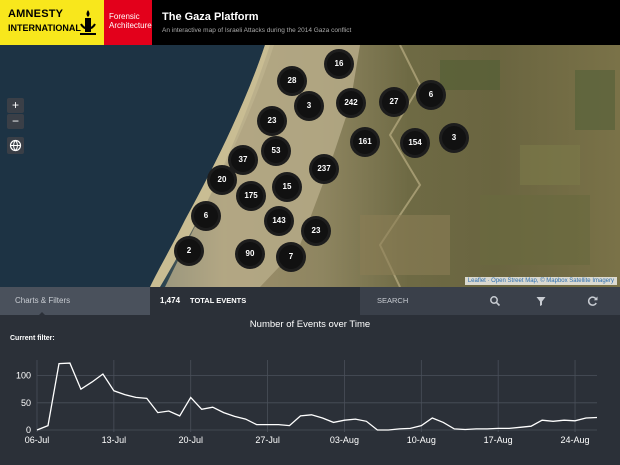 This screenshot has width=620, height=465. I want to click on globe-icon, so click(15, 145).